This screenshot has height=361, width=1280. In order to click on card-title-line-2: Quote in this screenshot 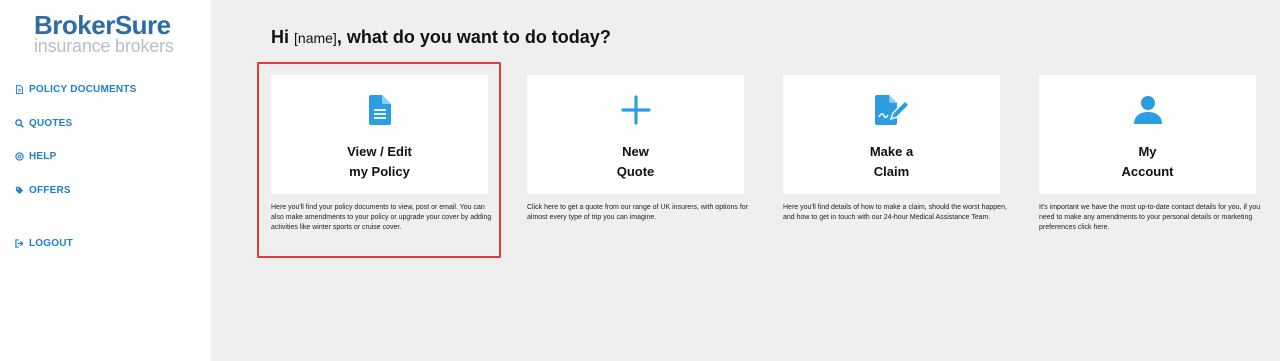, I will do `click(635, 171)`.